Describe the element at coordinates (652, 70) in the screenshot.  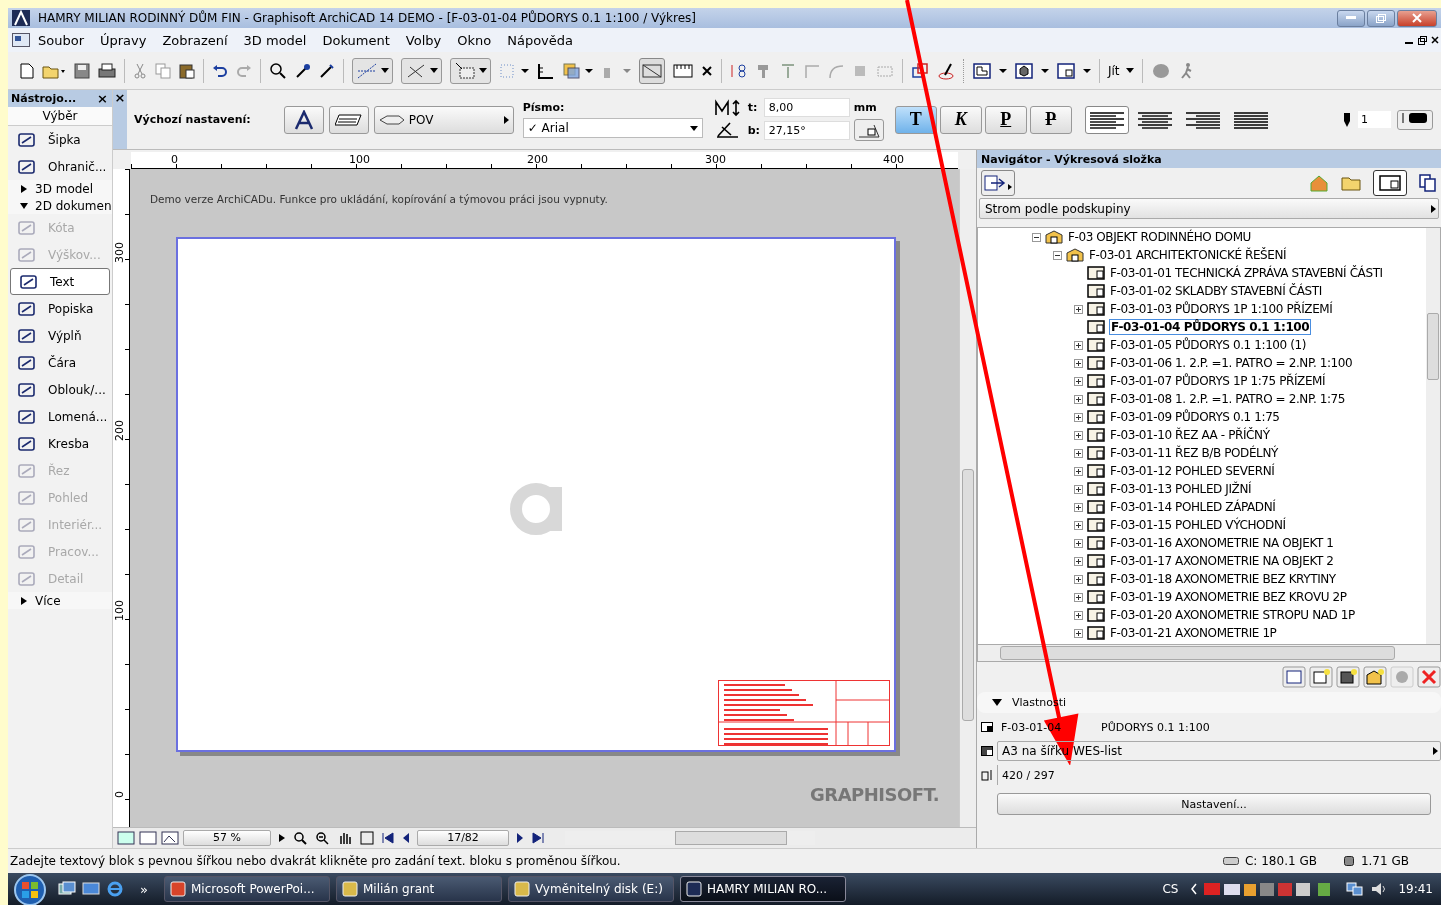
I see `drawing-settings-icon` at that location.